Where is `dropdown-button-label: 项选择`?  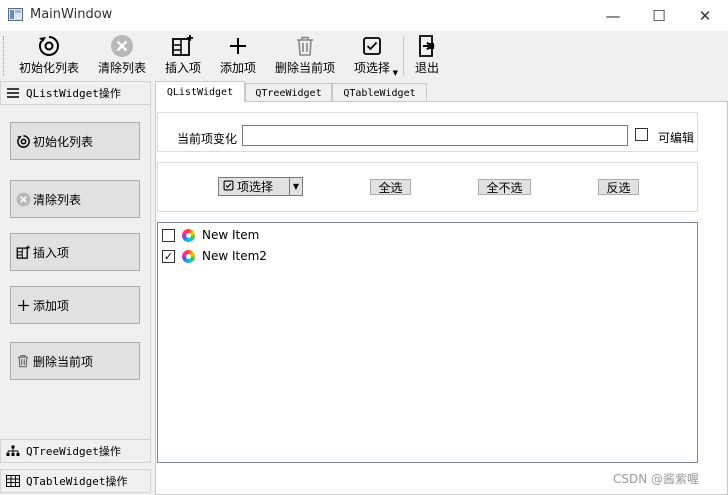 dropdown-button-label: 项选择 is located at coordinates (255, 187).